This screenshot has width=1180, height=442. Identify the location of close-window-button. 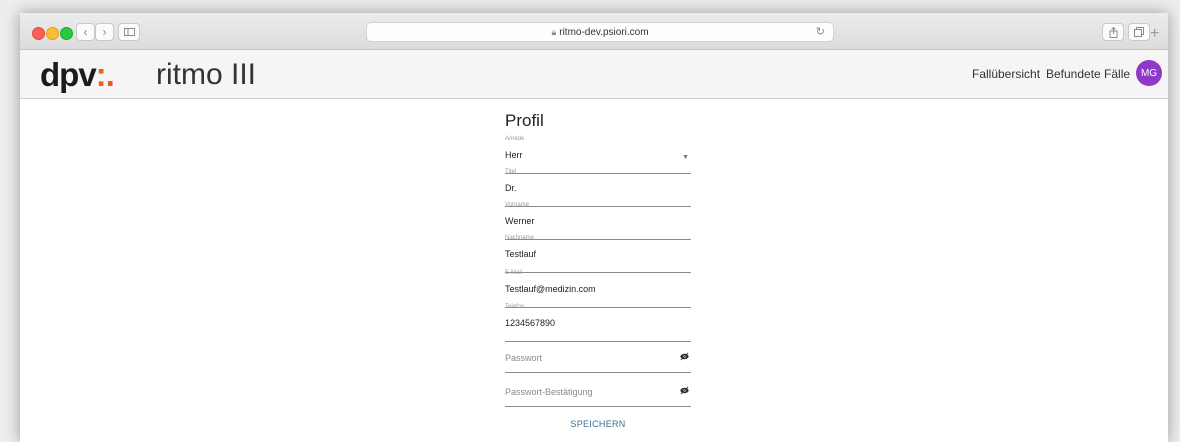
(38, 33).